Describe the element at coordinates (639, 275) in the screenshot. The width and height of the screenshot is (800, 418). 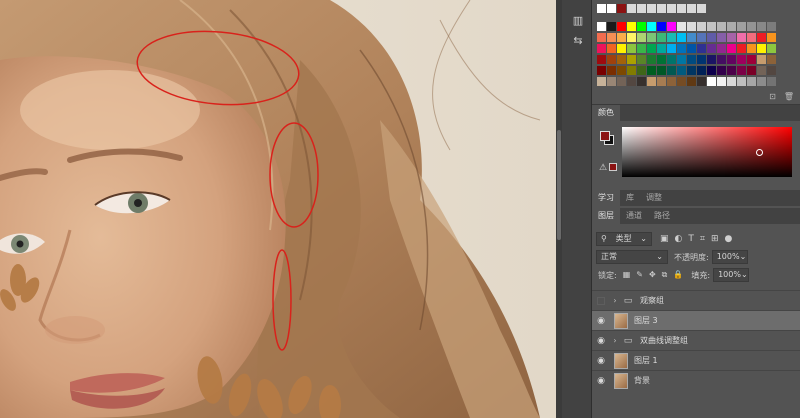
I see `lock-image-icon: ✎` at that location.